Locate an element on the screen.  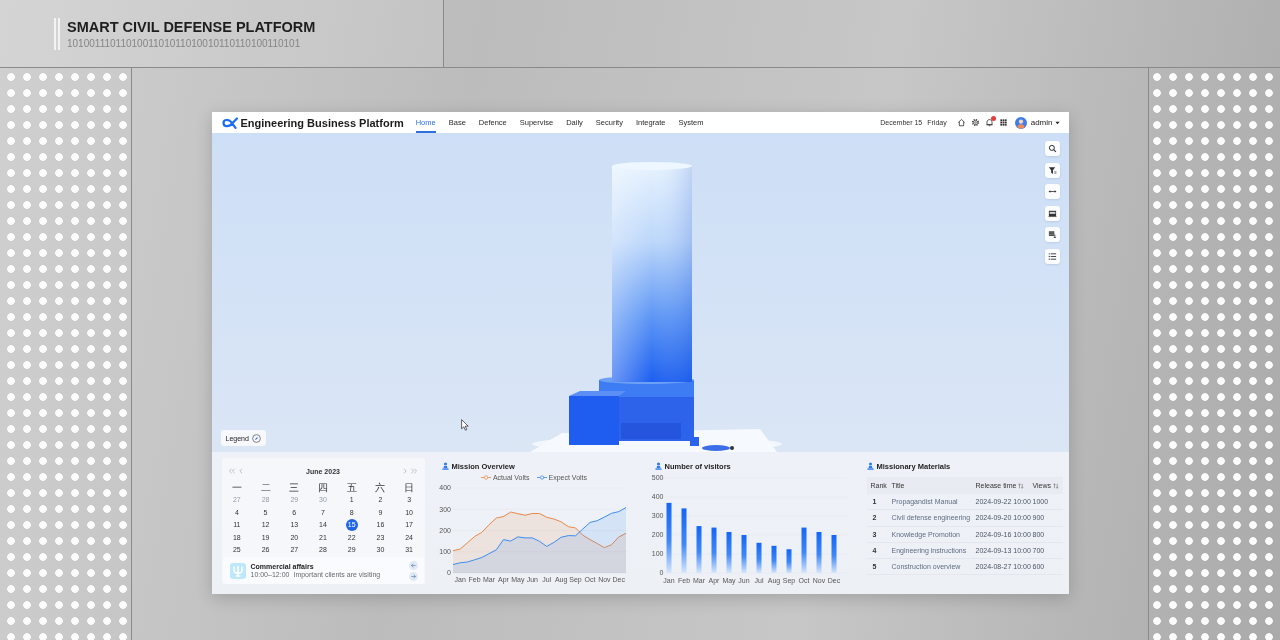
weekday-label: 五 is located at coordinates (351, 487).